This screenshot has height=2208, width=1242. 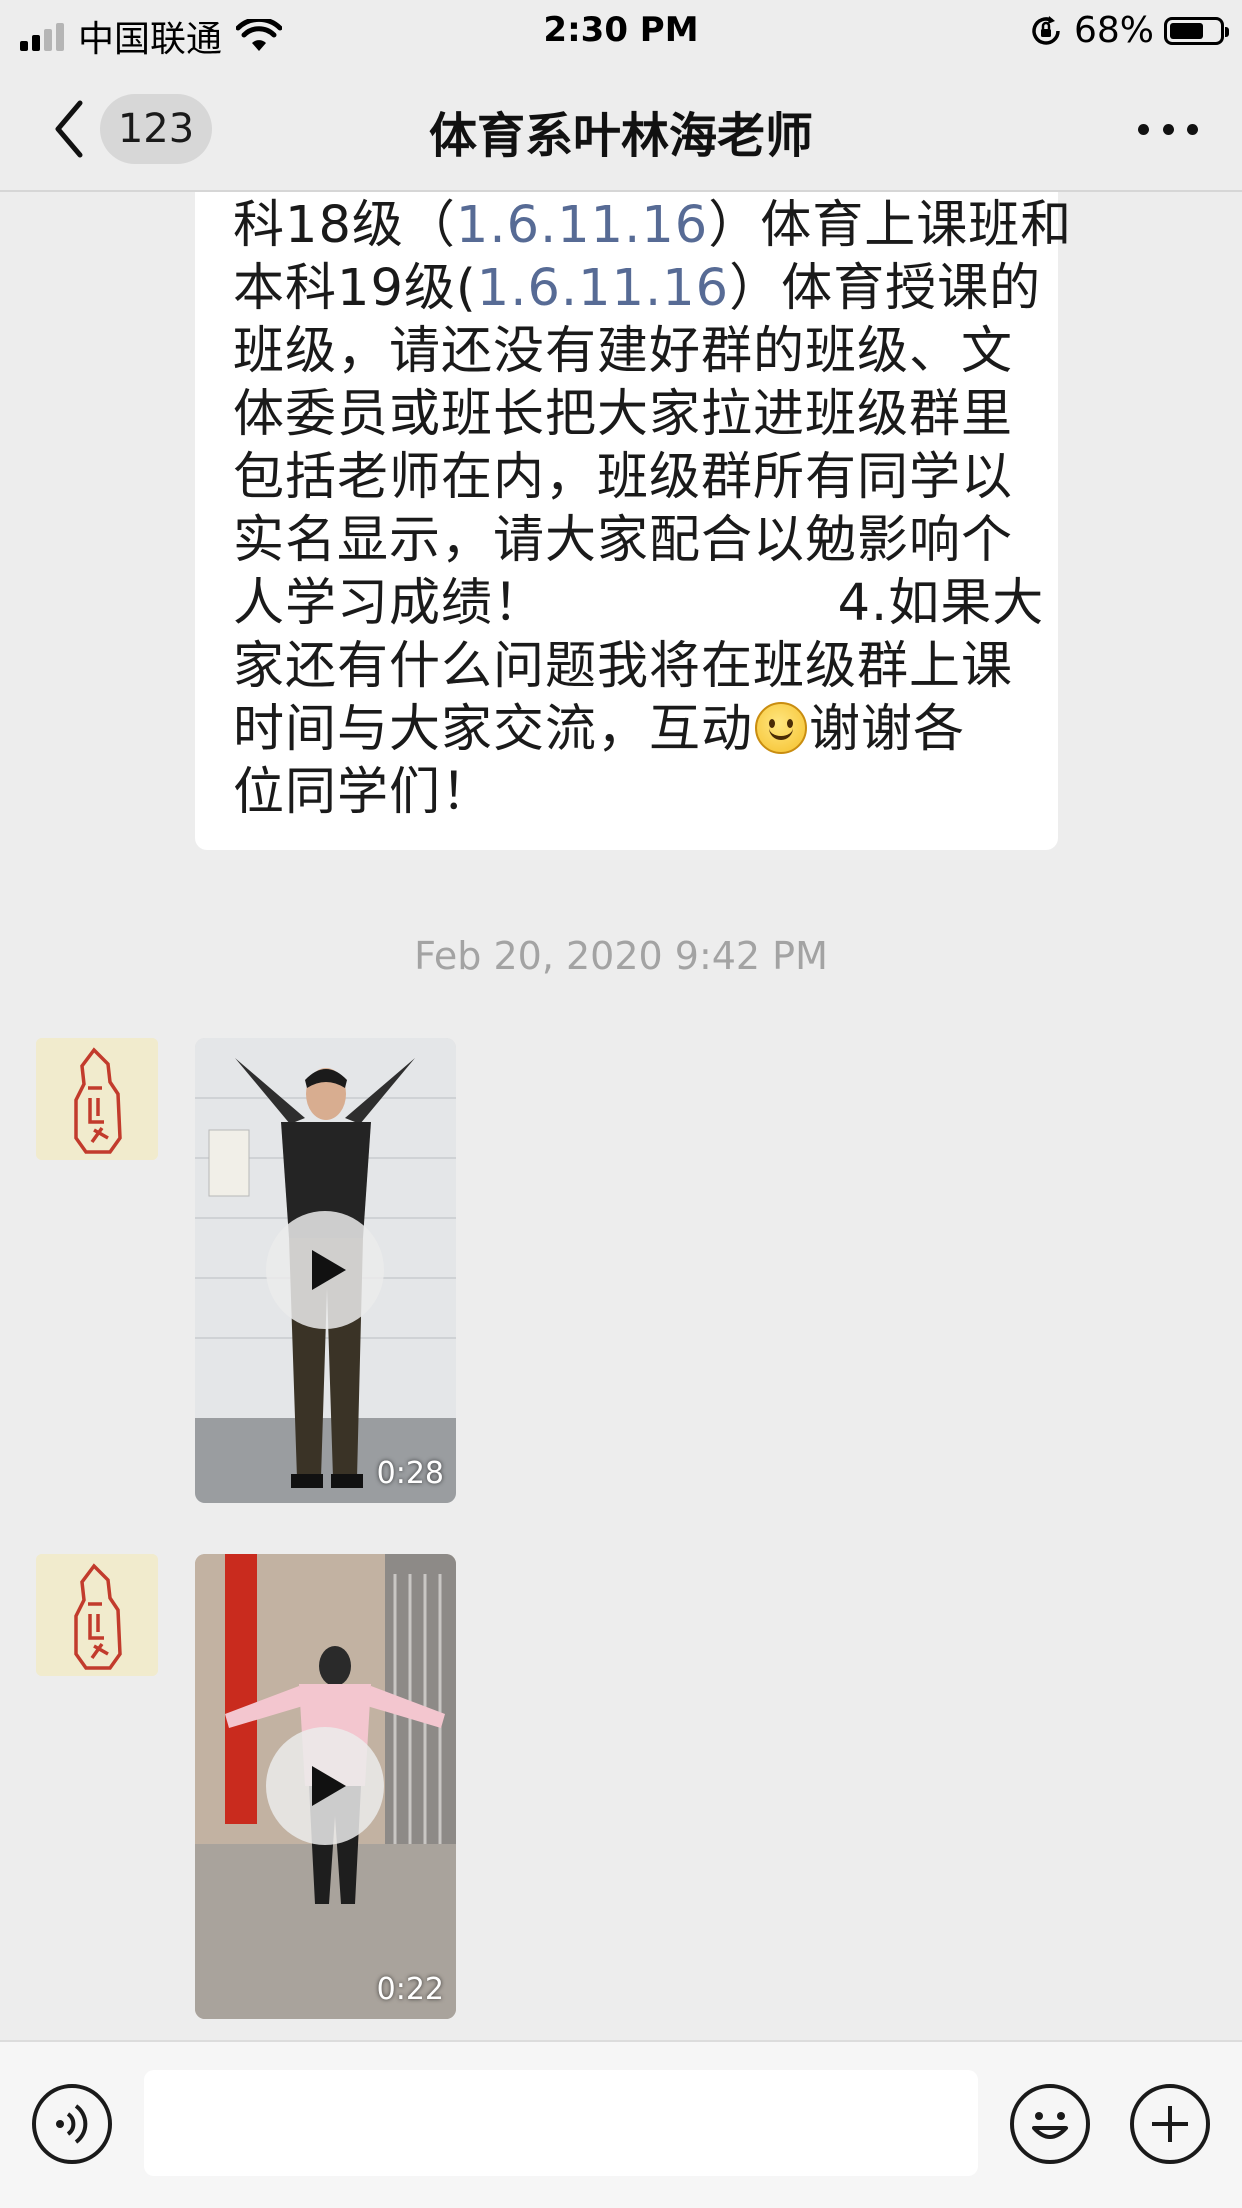 What do you see at coordinates (781, 728) in the screenshot?
I see `smile-emoji-icon` at bounding box center [781, 728].